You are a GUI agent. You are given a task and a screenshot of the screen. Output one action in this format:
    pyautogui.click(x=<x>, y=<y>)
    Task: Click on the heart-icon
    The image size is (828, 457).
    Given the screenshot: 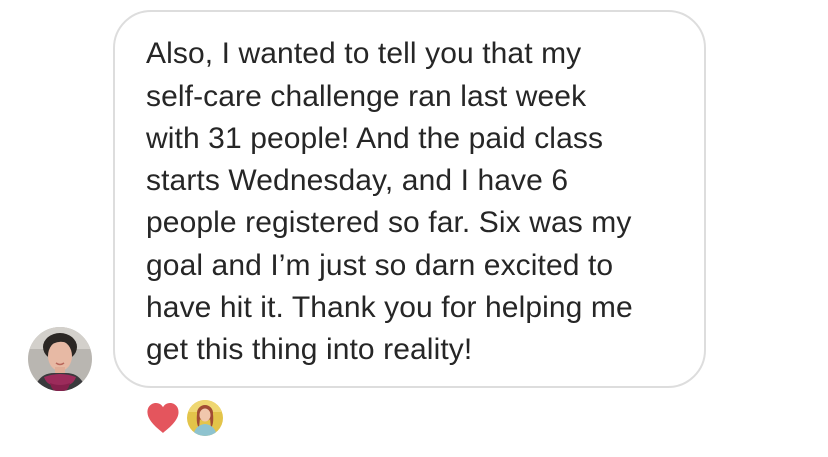 What is the action you would take?
    pyautogui.click(x=163, y=418)
    